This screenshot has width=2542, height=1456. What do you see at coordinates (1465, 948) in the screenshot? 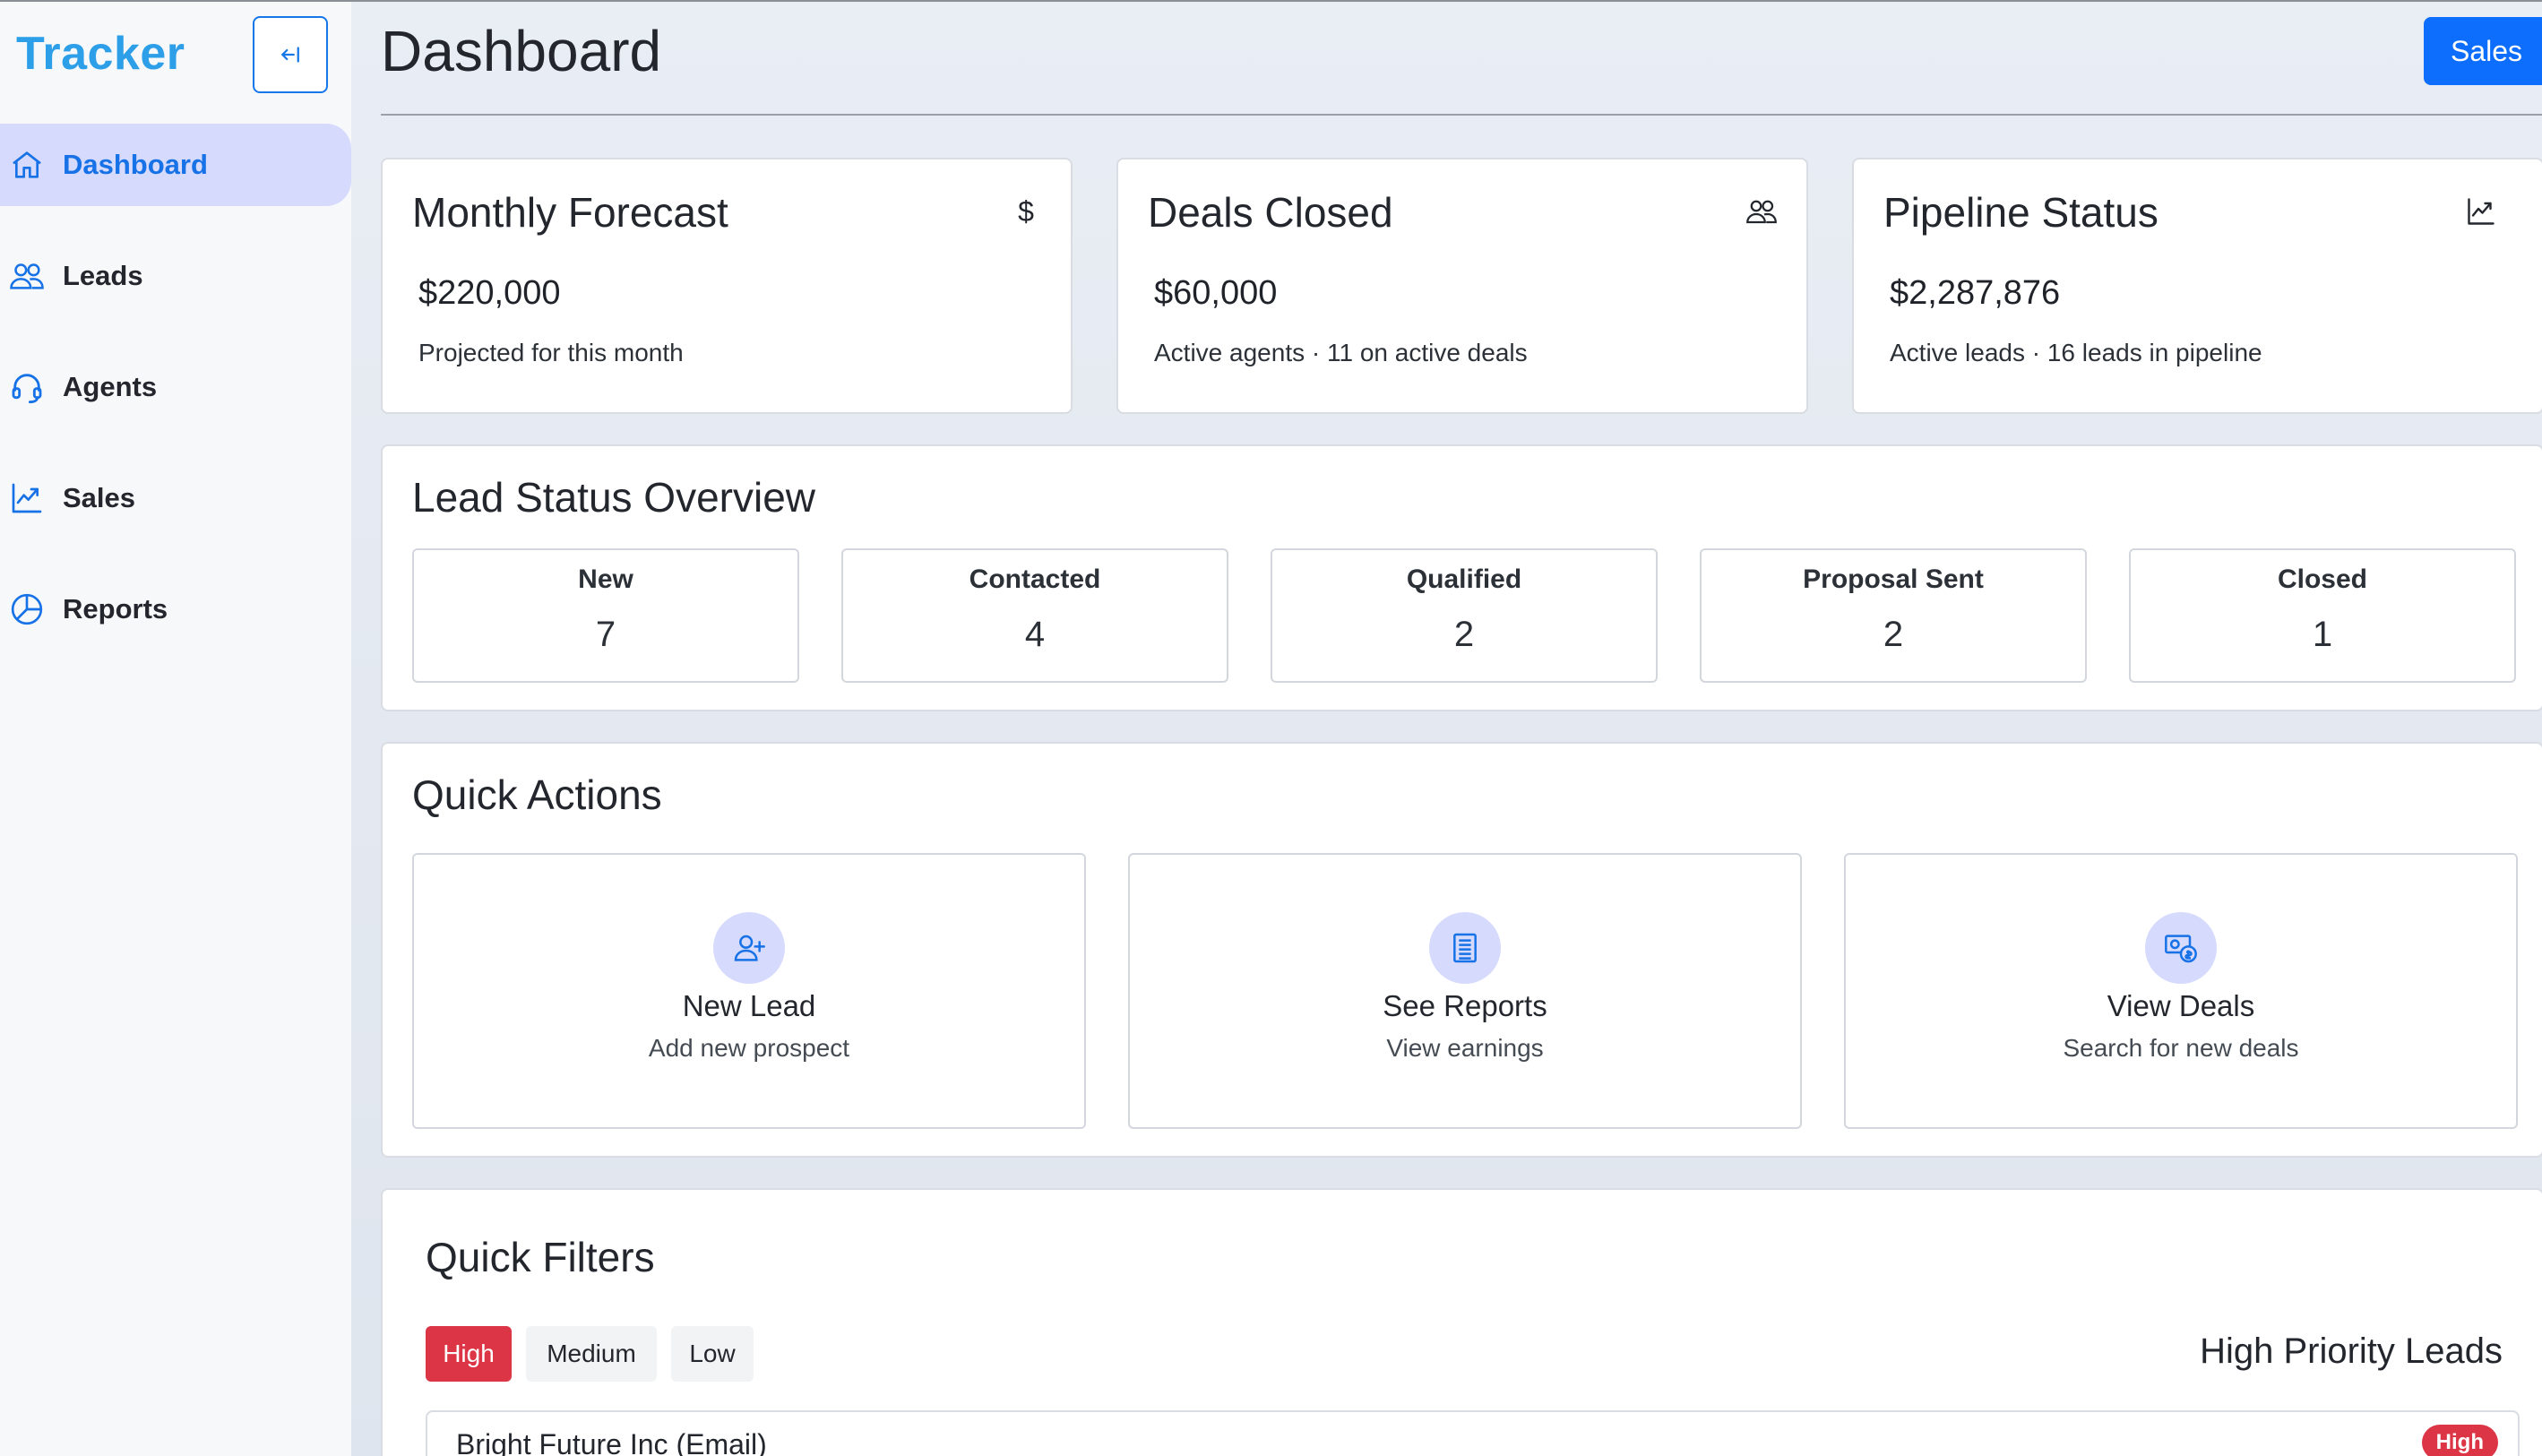
I see `document-icon` at bounding box center [1465, 948].